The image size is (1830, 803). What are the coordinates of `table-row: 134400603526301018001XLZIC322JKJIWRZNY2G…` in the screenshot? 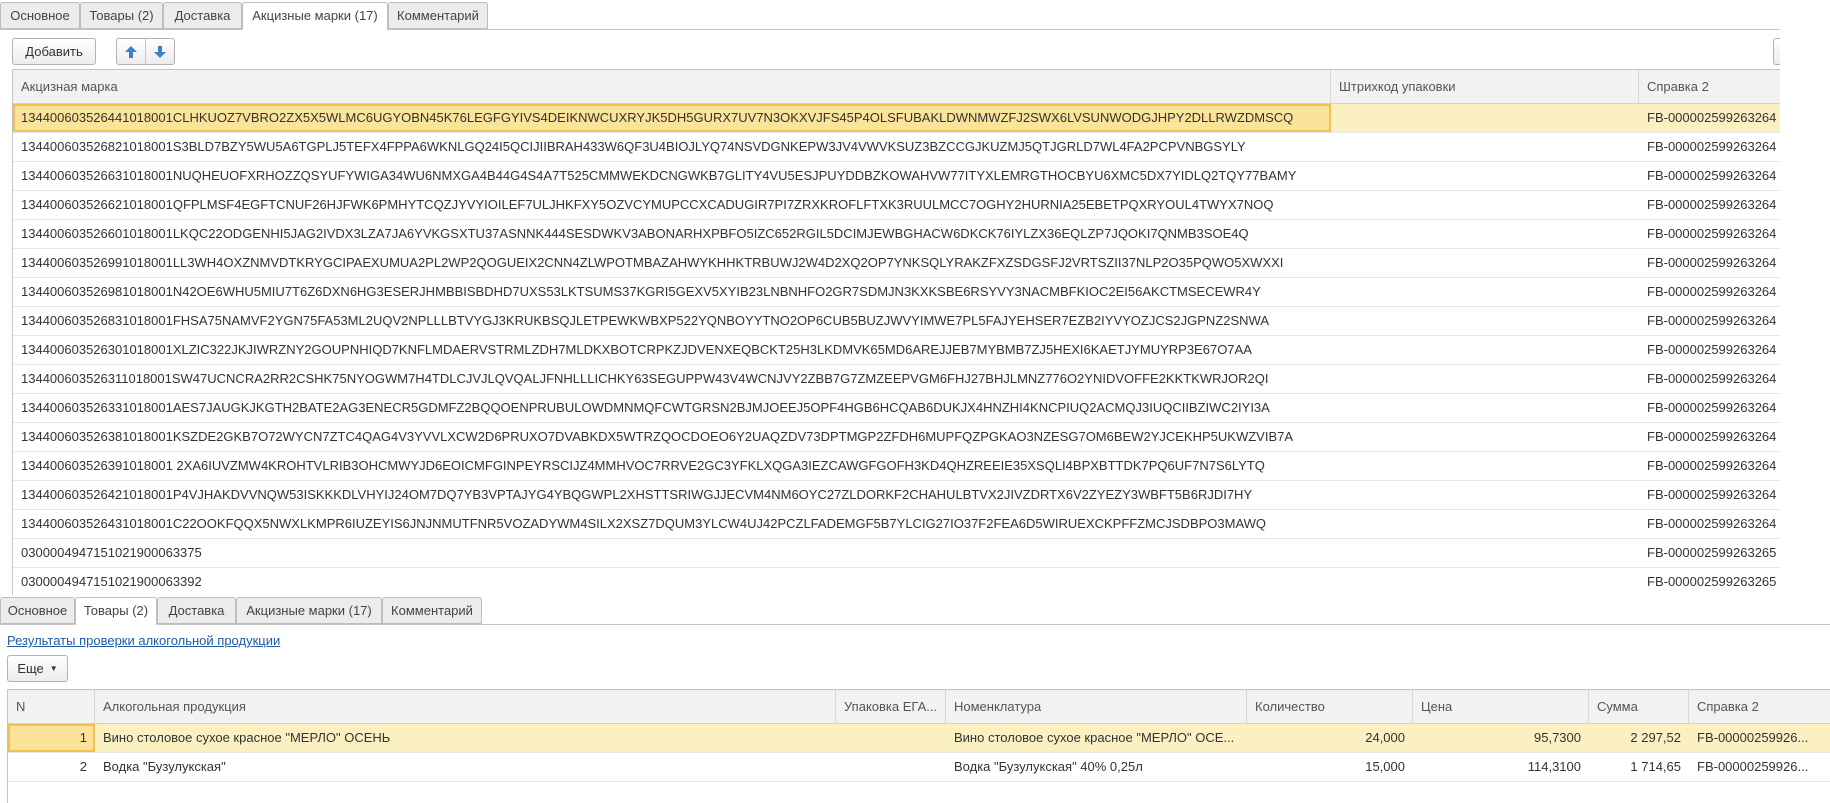 It's located at (896, 350).